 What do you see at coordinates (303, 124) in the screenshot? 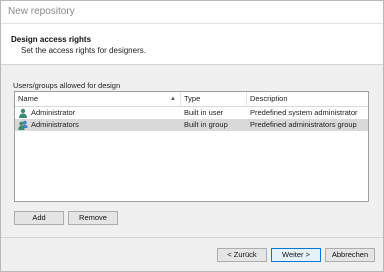
I see `row-description: Predefined administrators group` at bounding box center [303, 124].